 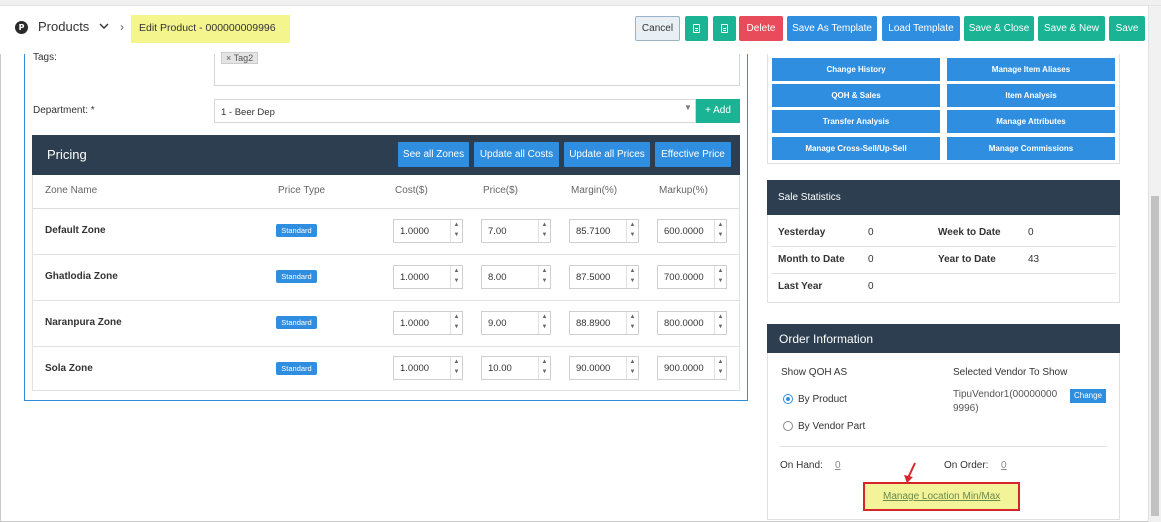 What do you see at coordinates (657, 28) in the screenshot?
I see `cancel-button: Cancel` at bounding box center [657, 28].